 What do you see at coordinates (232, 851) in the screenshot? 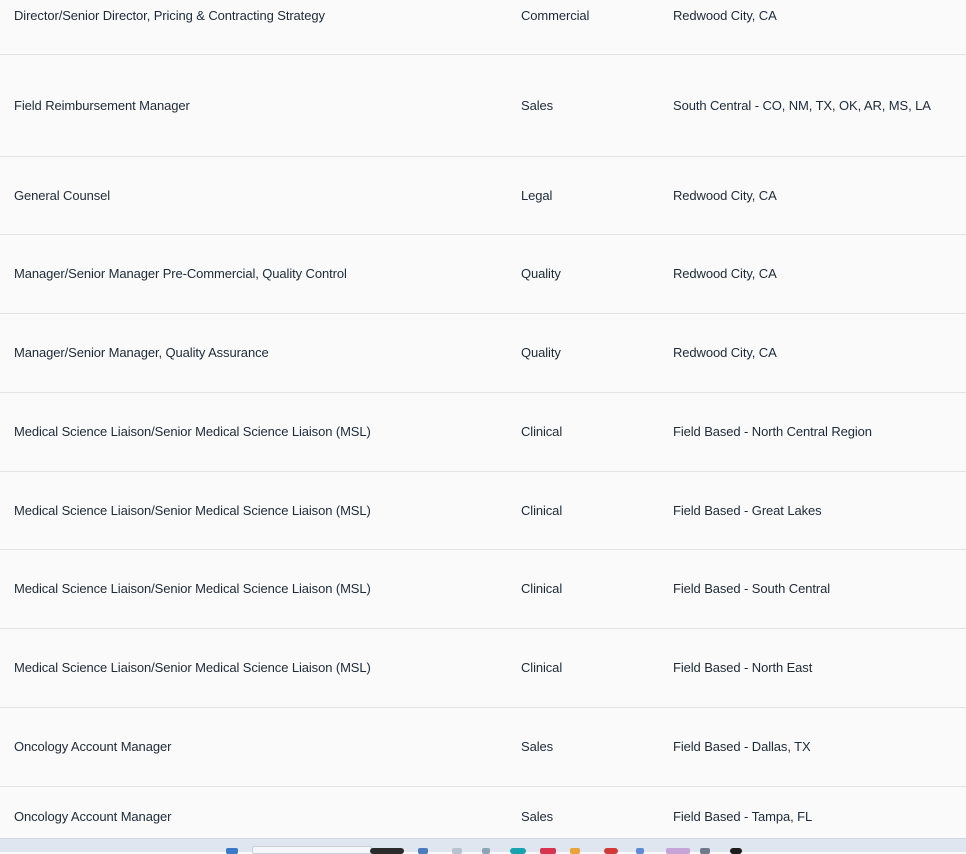
I see `start-icon` at bounding box center [232, 851].